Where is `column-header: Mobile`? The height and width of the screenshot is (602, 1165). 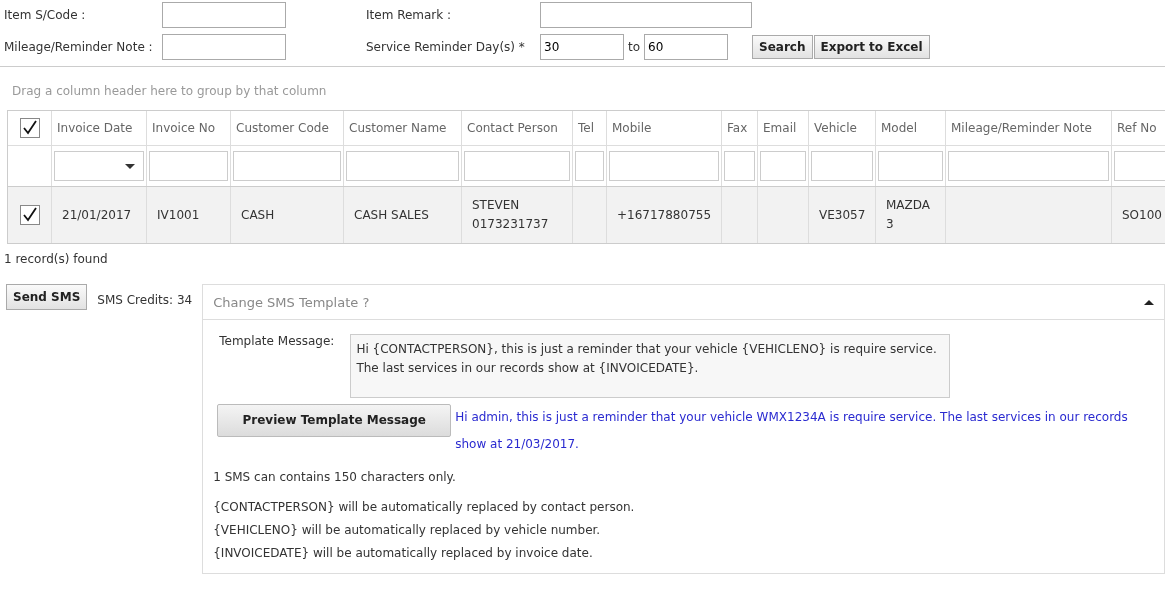
column-header: Mobile is located at coordinates (664, 128).